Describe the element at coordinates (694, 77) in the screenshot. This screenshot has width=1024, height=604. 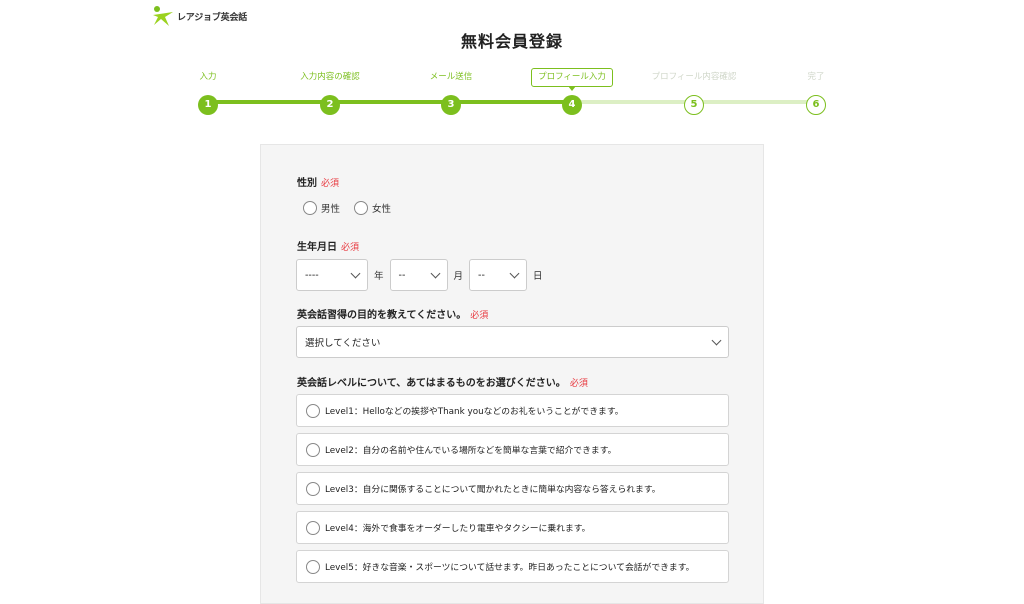
I see `step-label: プロフィール内容確認` at that location.